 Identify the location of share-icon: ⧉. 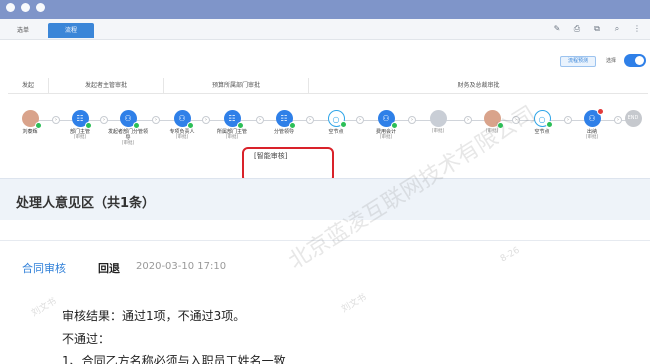
(597, 29).